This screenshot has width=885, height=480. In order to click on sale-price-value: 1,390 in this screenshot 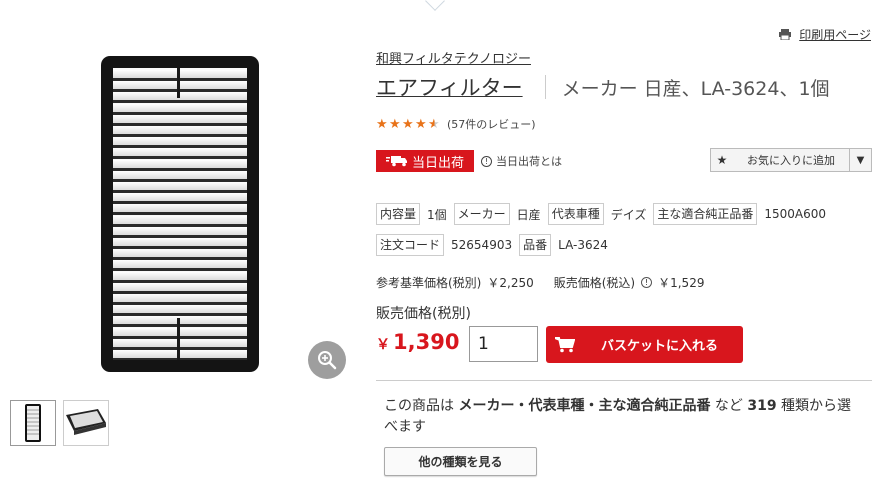, I will do `click(426, 342)`.